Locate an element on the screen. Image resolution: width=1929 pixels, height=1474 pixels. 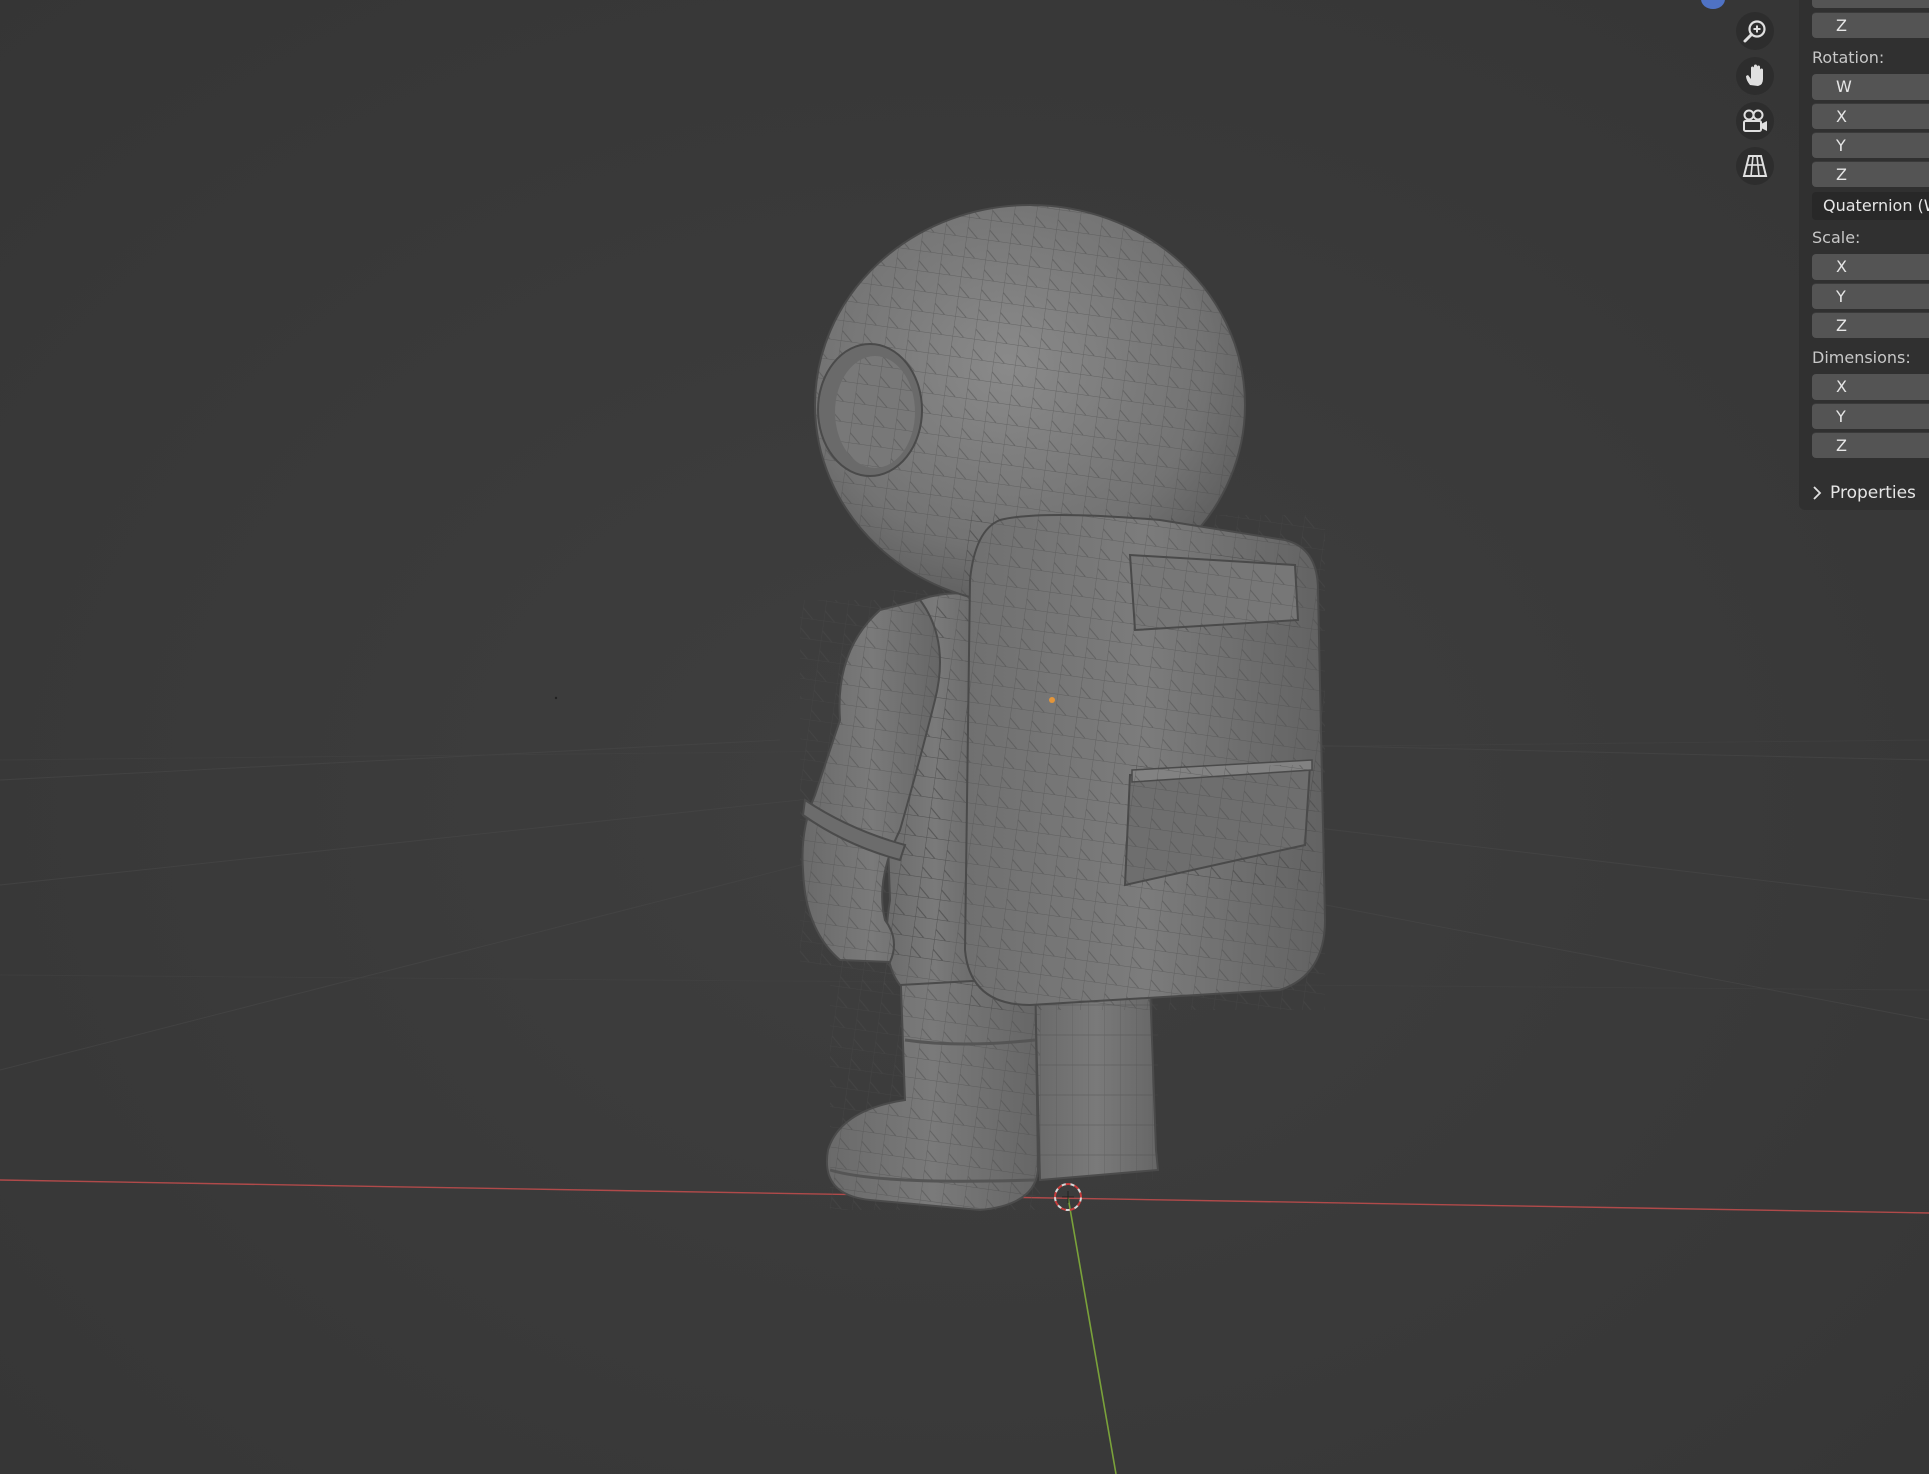
rotation-w-field: W is located at coordinates (1870, 87).